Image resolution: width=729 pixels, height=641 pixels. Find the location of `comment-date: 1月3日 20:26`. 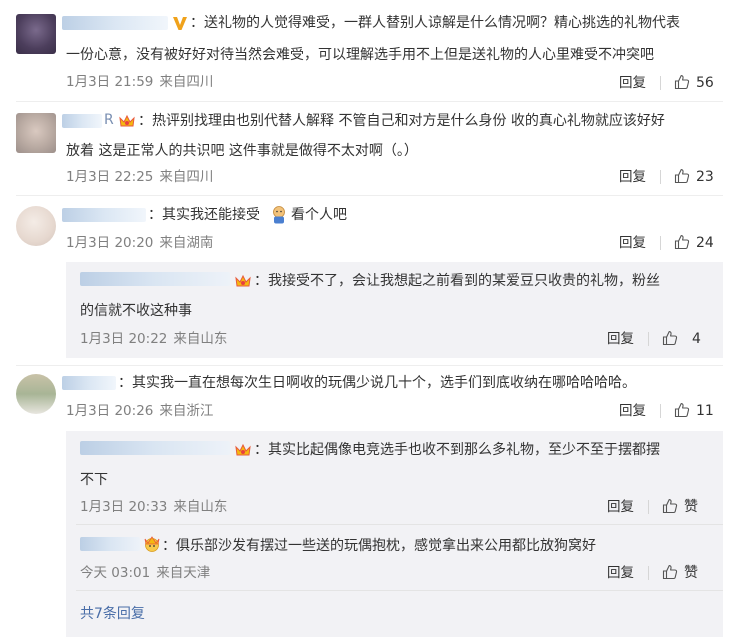

comment-date: 1月3日 20:26 is located at coordinates (110, 411).